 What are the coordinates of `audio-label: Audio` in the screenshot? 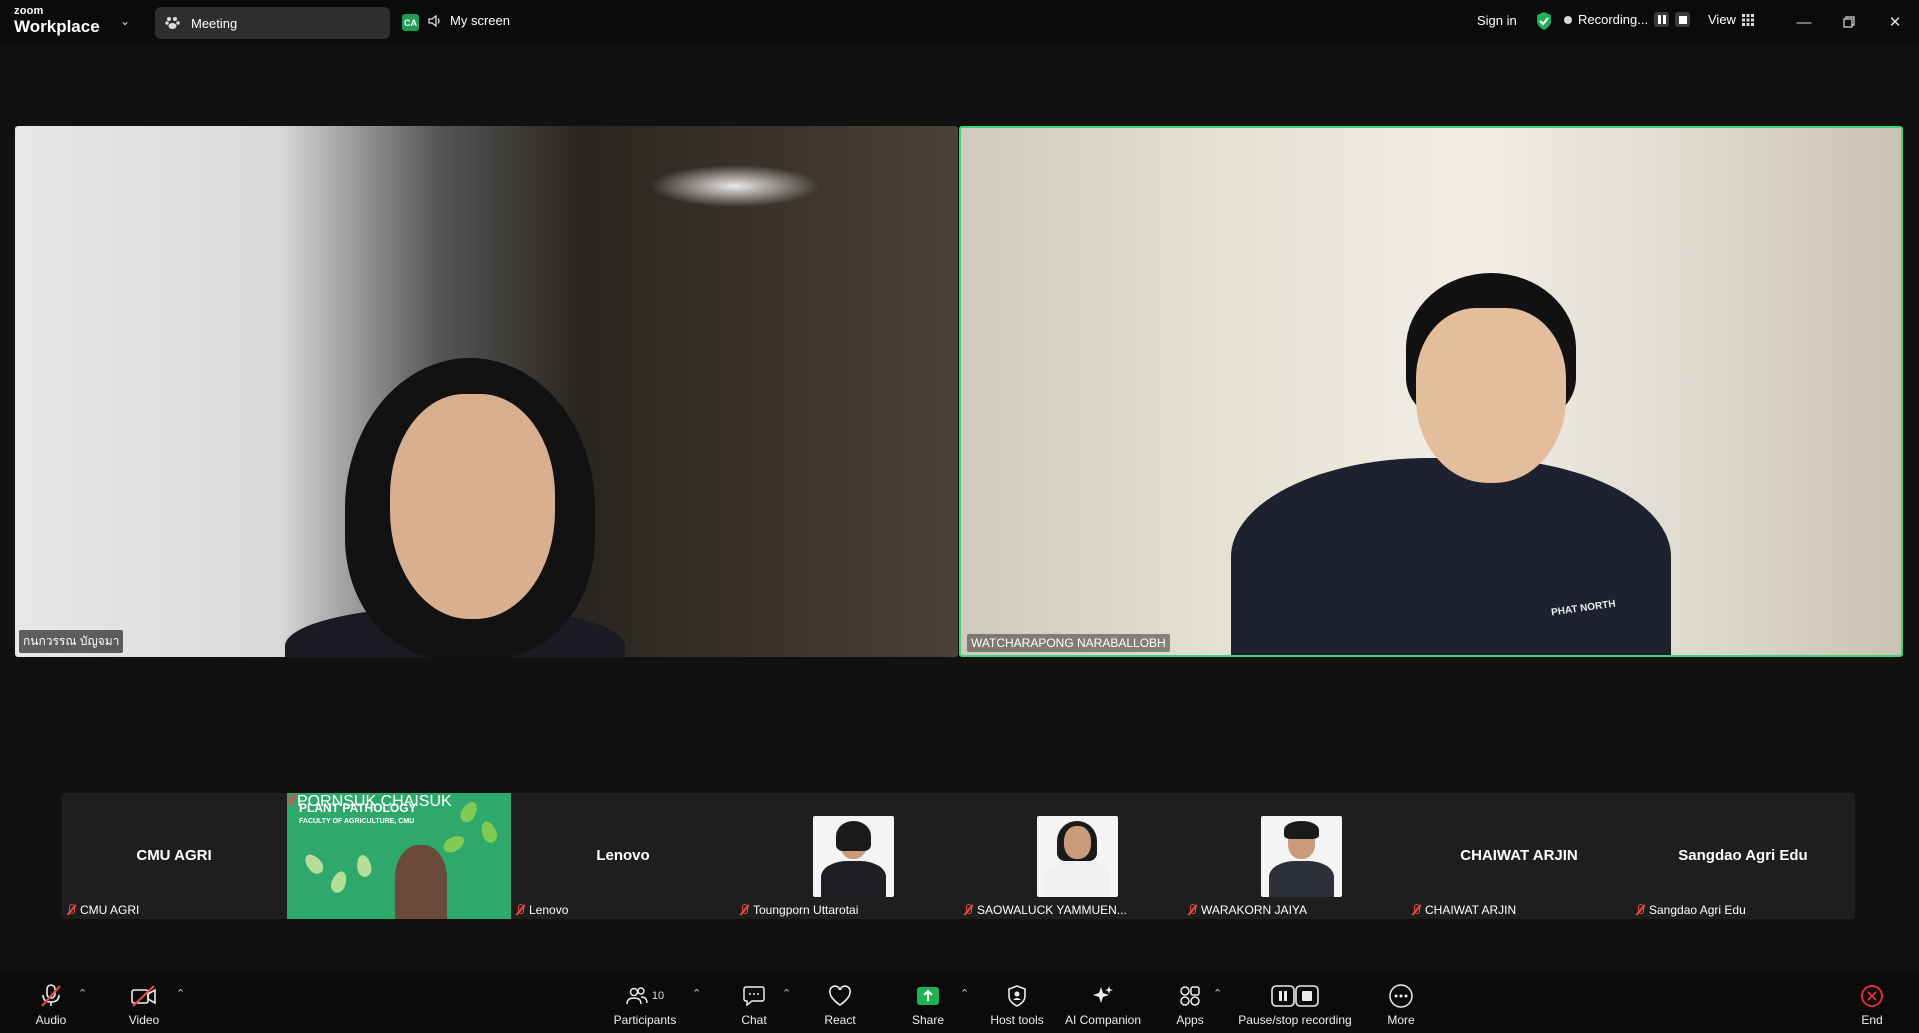 It's located at (51, 1020).